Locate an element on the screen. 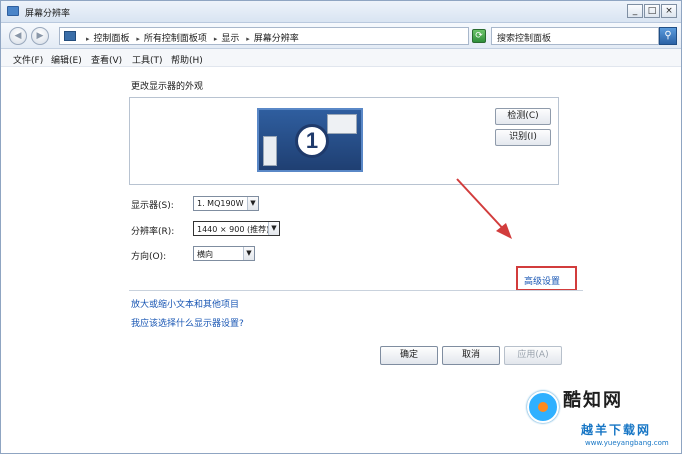 Image resolution: width=682 pixels, height=454 pixels. arrow-shaft is located at coordinates (482, 206).